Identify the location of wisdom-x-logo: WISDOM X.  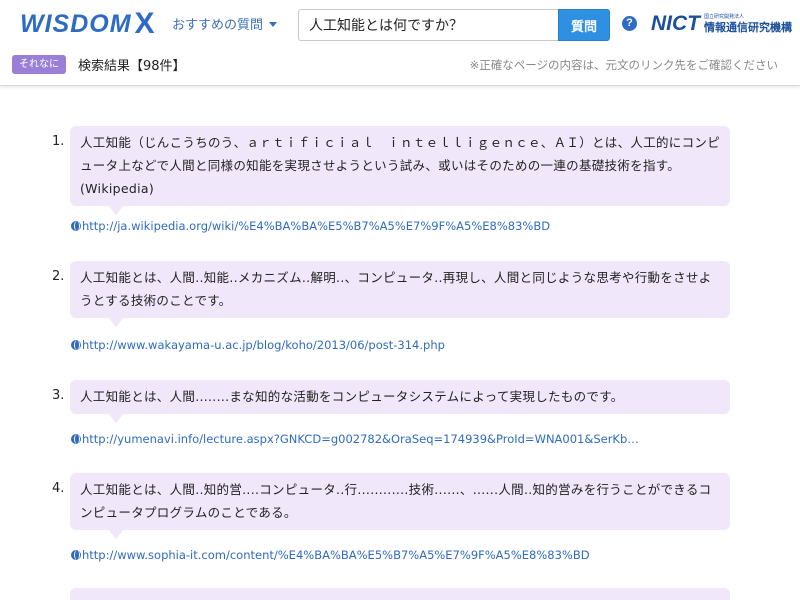
(87, 24).